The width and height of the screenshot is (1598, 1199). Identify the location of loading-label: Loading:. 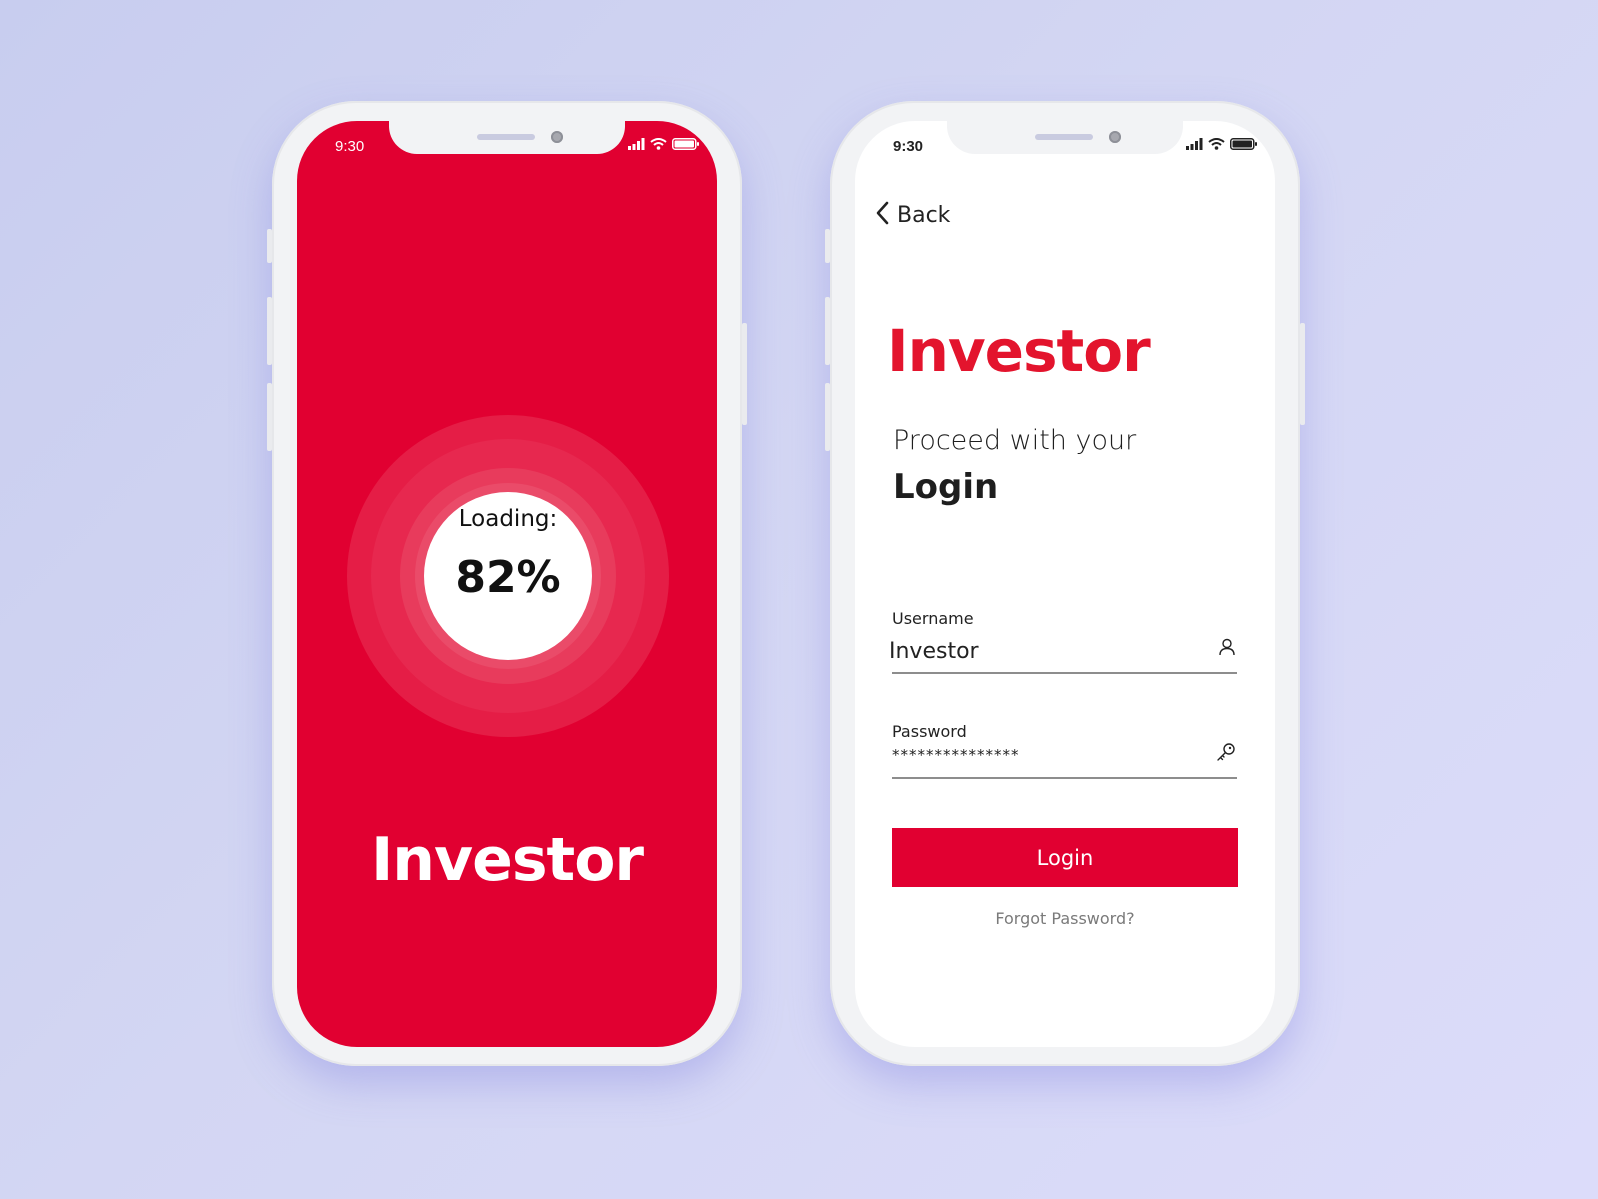
(508, 519).